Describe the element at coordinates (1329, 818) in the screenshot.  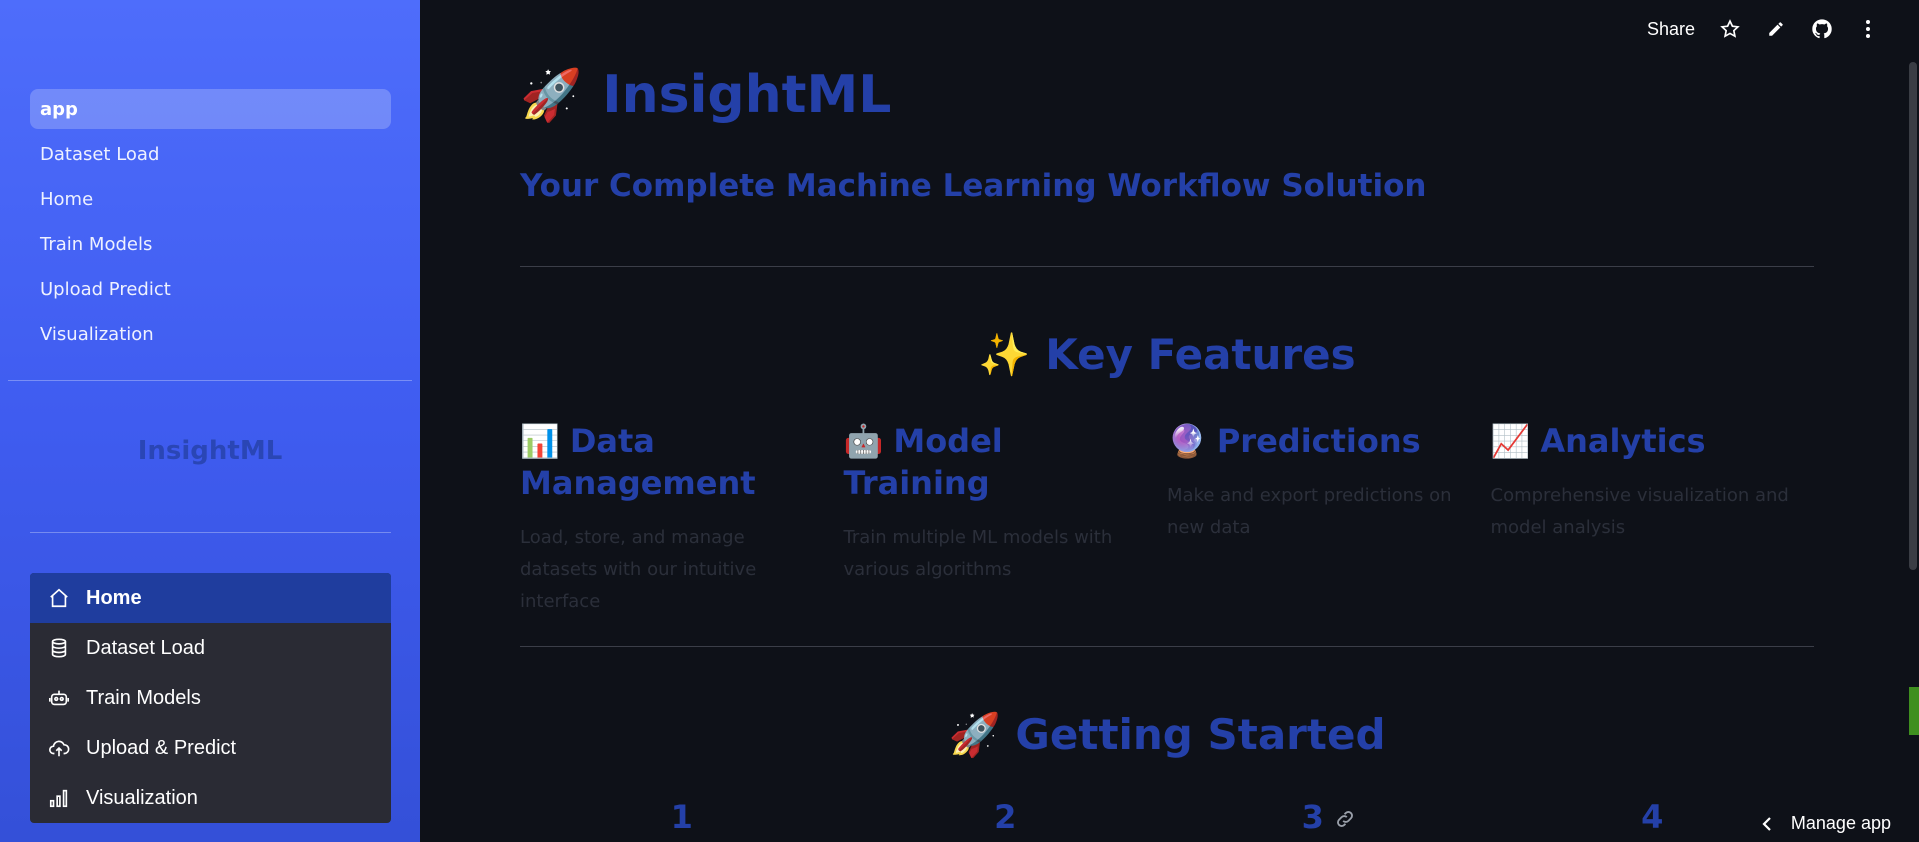
I see `step-number: 3` at that location.